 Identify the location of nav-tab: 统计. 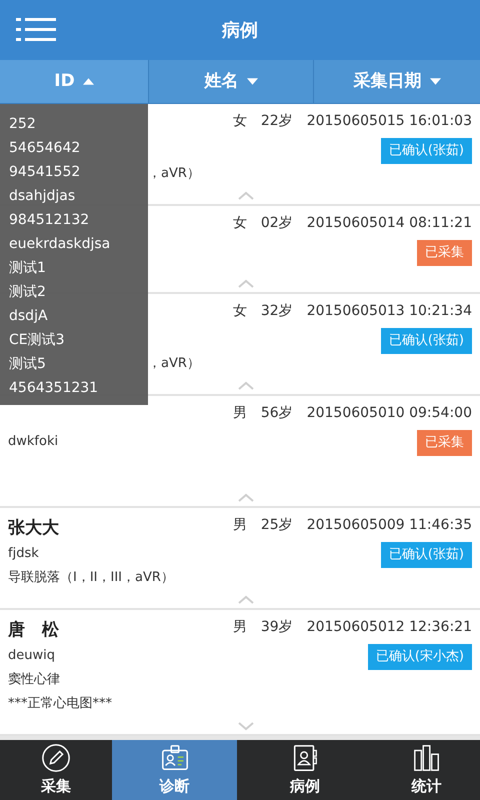
(426, 770).